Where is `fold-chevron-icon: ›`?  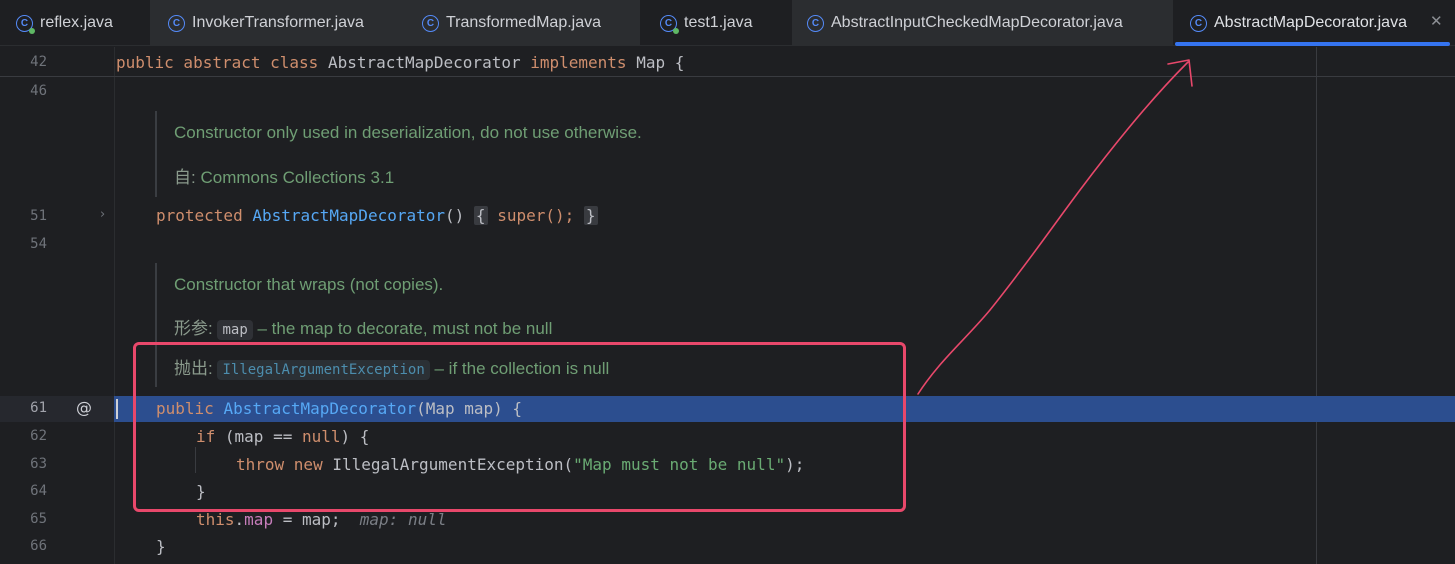
fold-chevron-icon: › is located at coordinates (102, 214).